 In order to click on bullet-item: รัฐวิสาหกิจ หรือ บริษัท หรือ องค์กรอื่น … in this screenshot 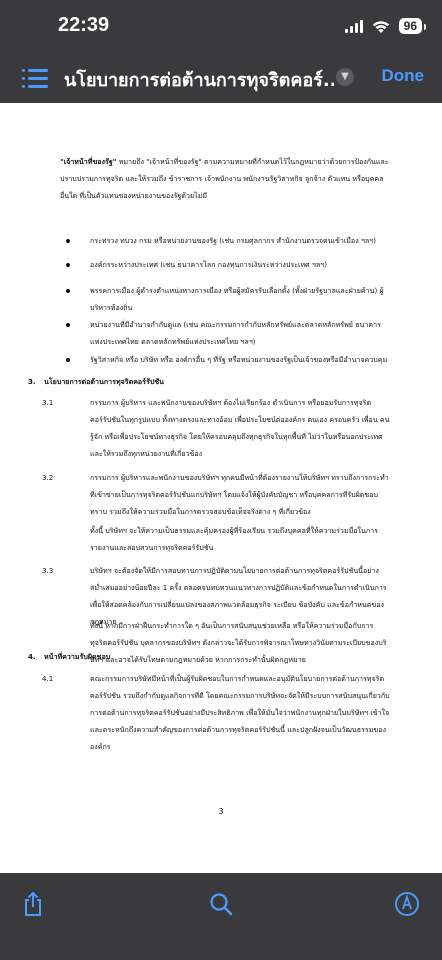, I will do `click(239, 359)`.